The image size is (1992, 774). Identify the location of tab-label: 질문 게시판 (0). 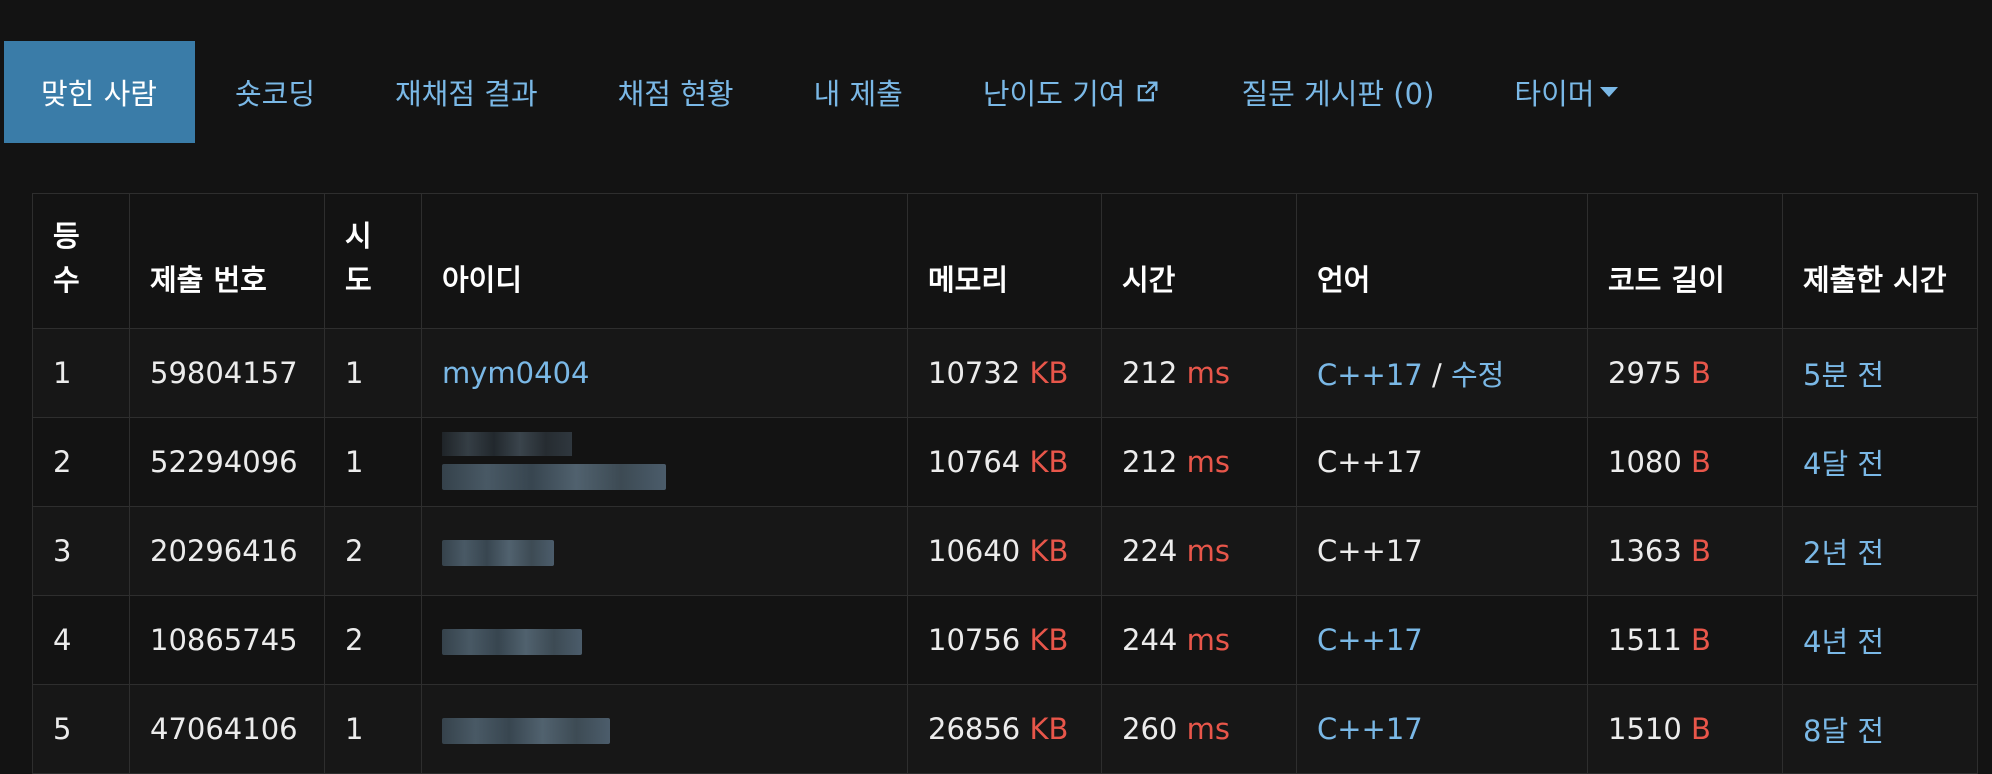
(1338, 94).